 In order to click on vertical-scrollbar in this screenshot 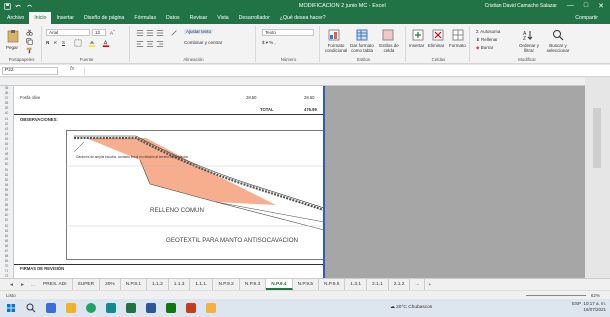, I will do `click(597, 178)`.